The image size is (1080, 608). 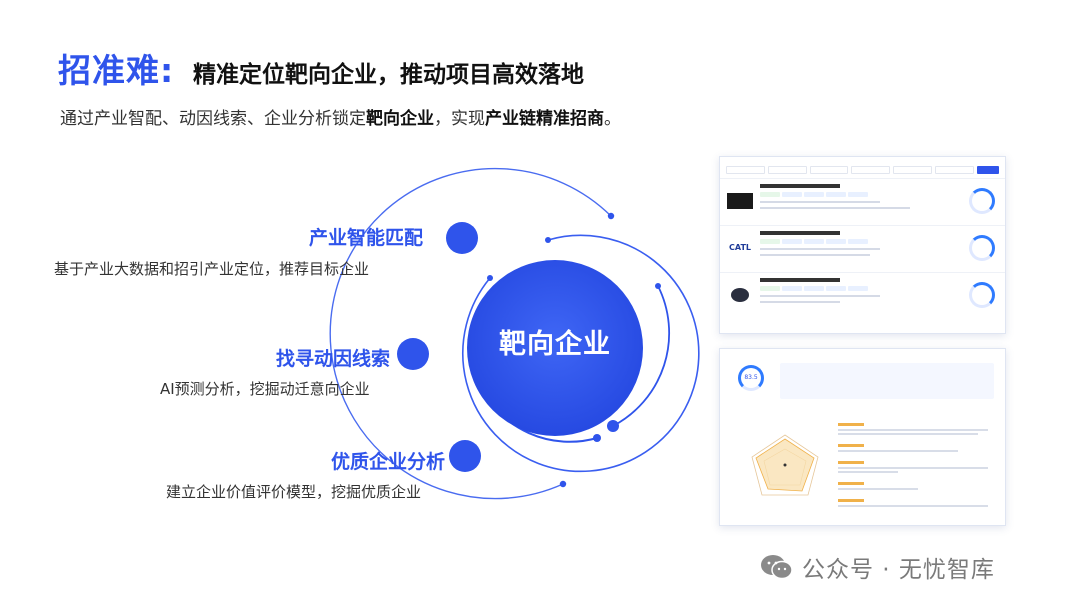 I want to click on filter-button, so click(x=987, y=170).